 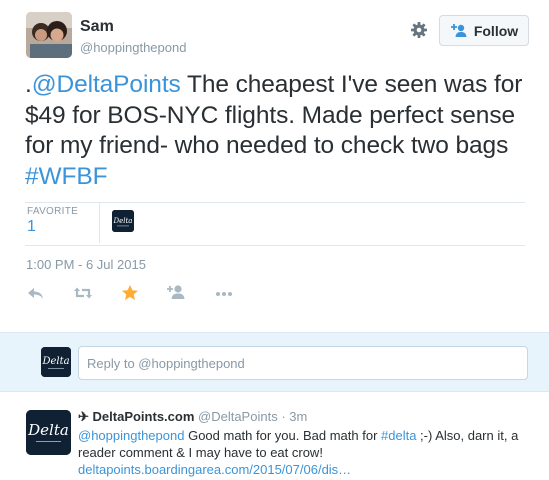 What do you see at coordinates (131, 435) in the screenshot?
I see `reply-mention-link: @hoppingthepond` at bounding box center [131, 435].